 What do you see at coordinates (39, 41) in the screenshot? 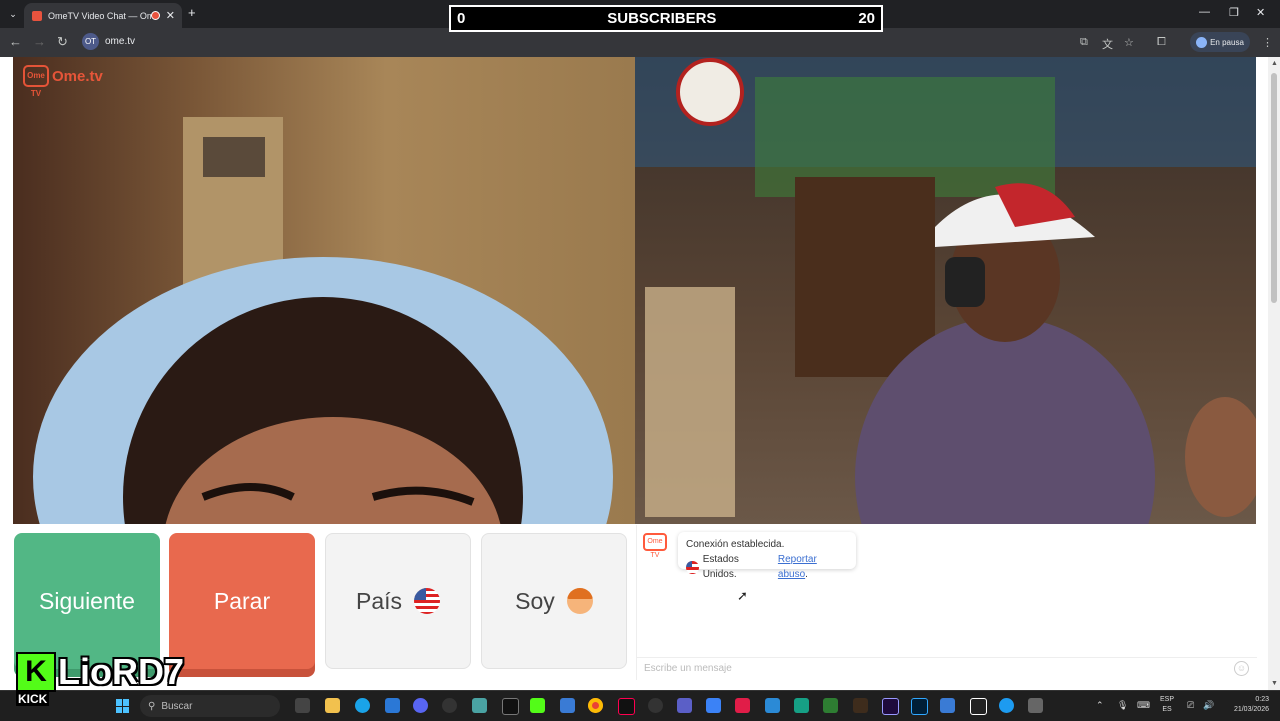
I see `forward-icon: →` at bounding box center [39, 41].